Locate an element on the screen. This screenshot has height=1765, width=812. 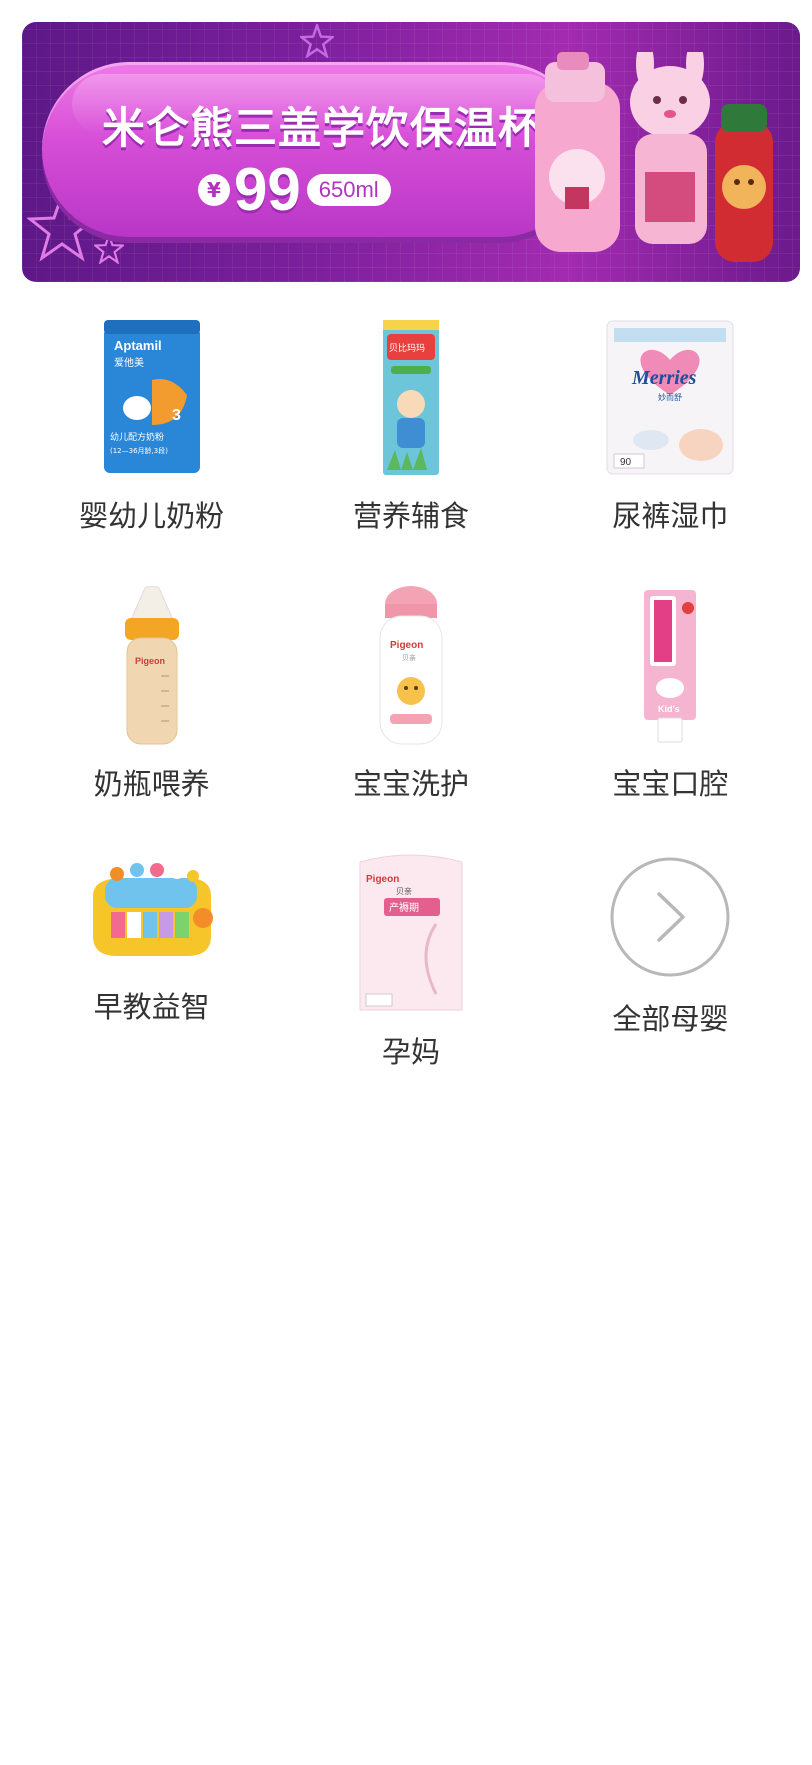
category-label: 宝宝洗护 is located at coordinates (410, 784).